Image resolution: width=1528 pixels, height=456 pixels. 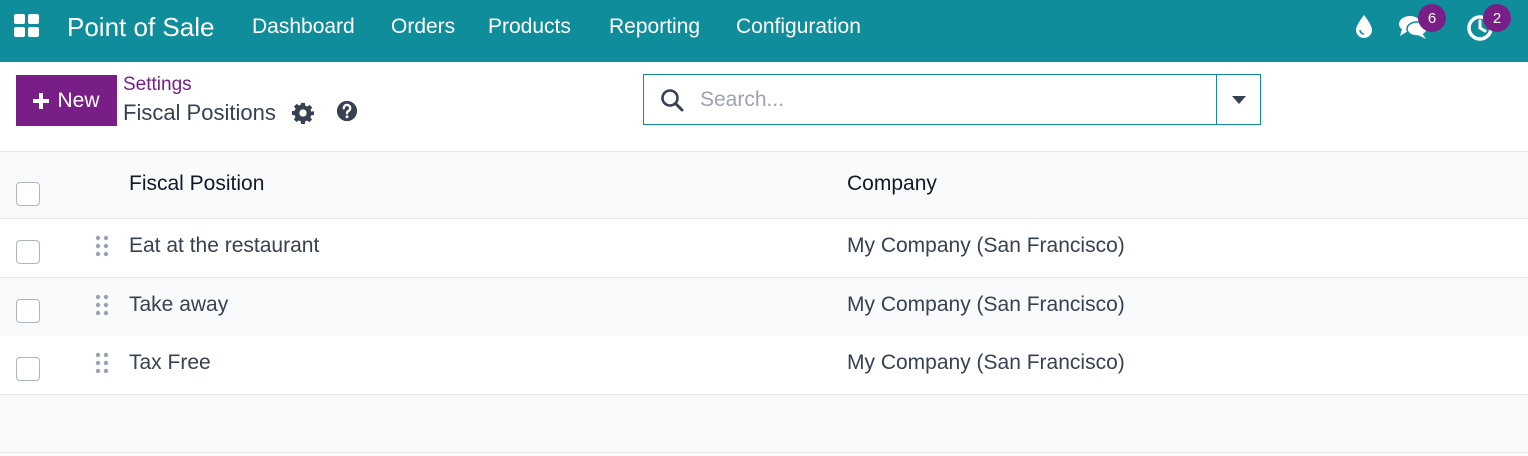 What do you see at coordinates (798, 27) in the screenshot?
I see `menu-configuration: Configuration` at bounding box center [798, 27].